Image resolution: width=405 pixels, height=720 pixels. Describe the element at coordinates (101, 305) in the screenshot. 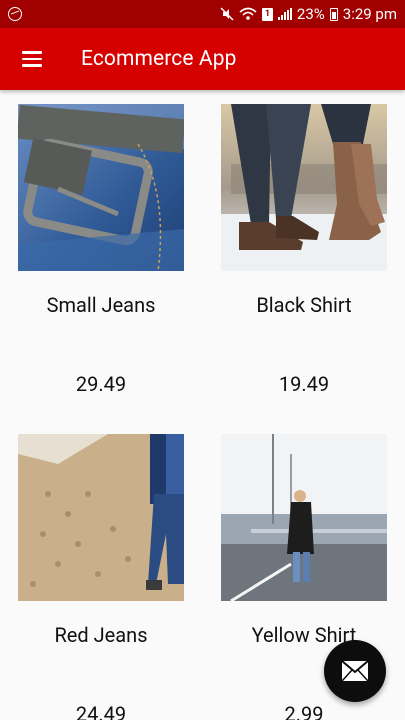

I see `product-name: Small Jeans` at that location.